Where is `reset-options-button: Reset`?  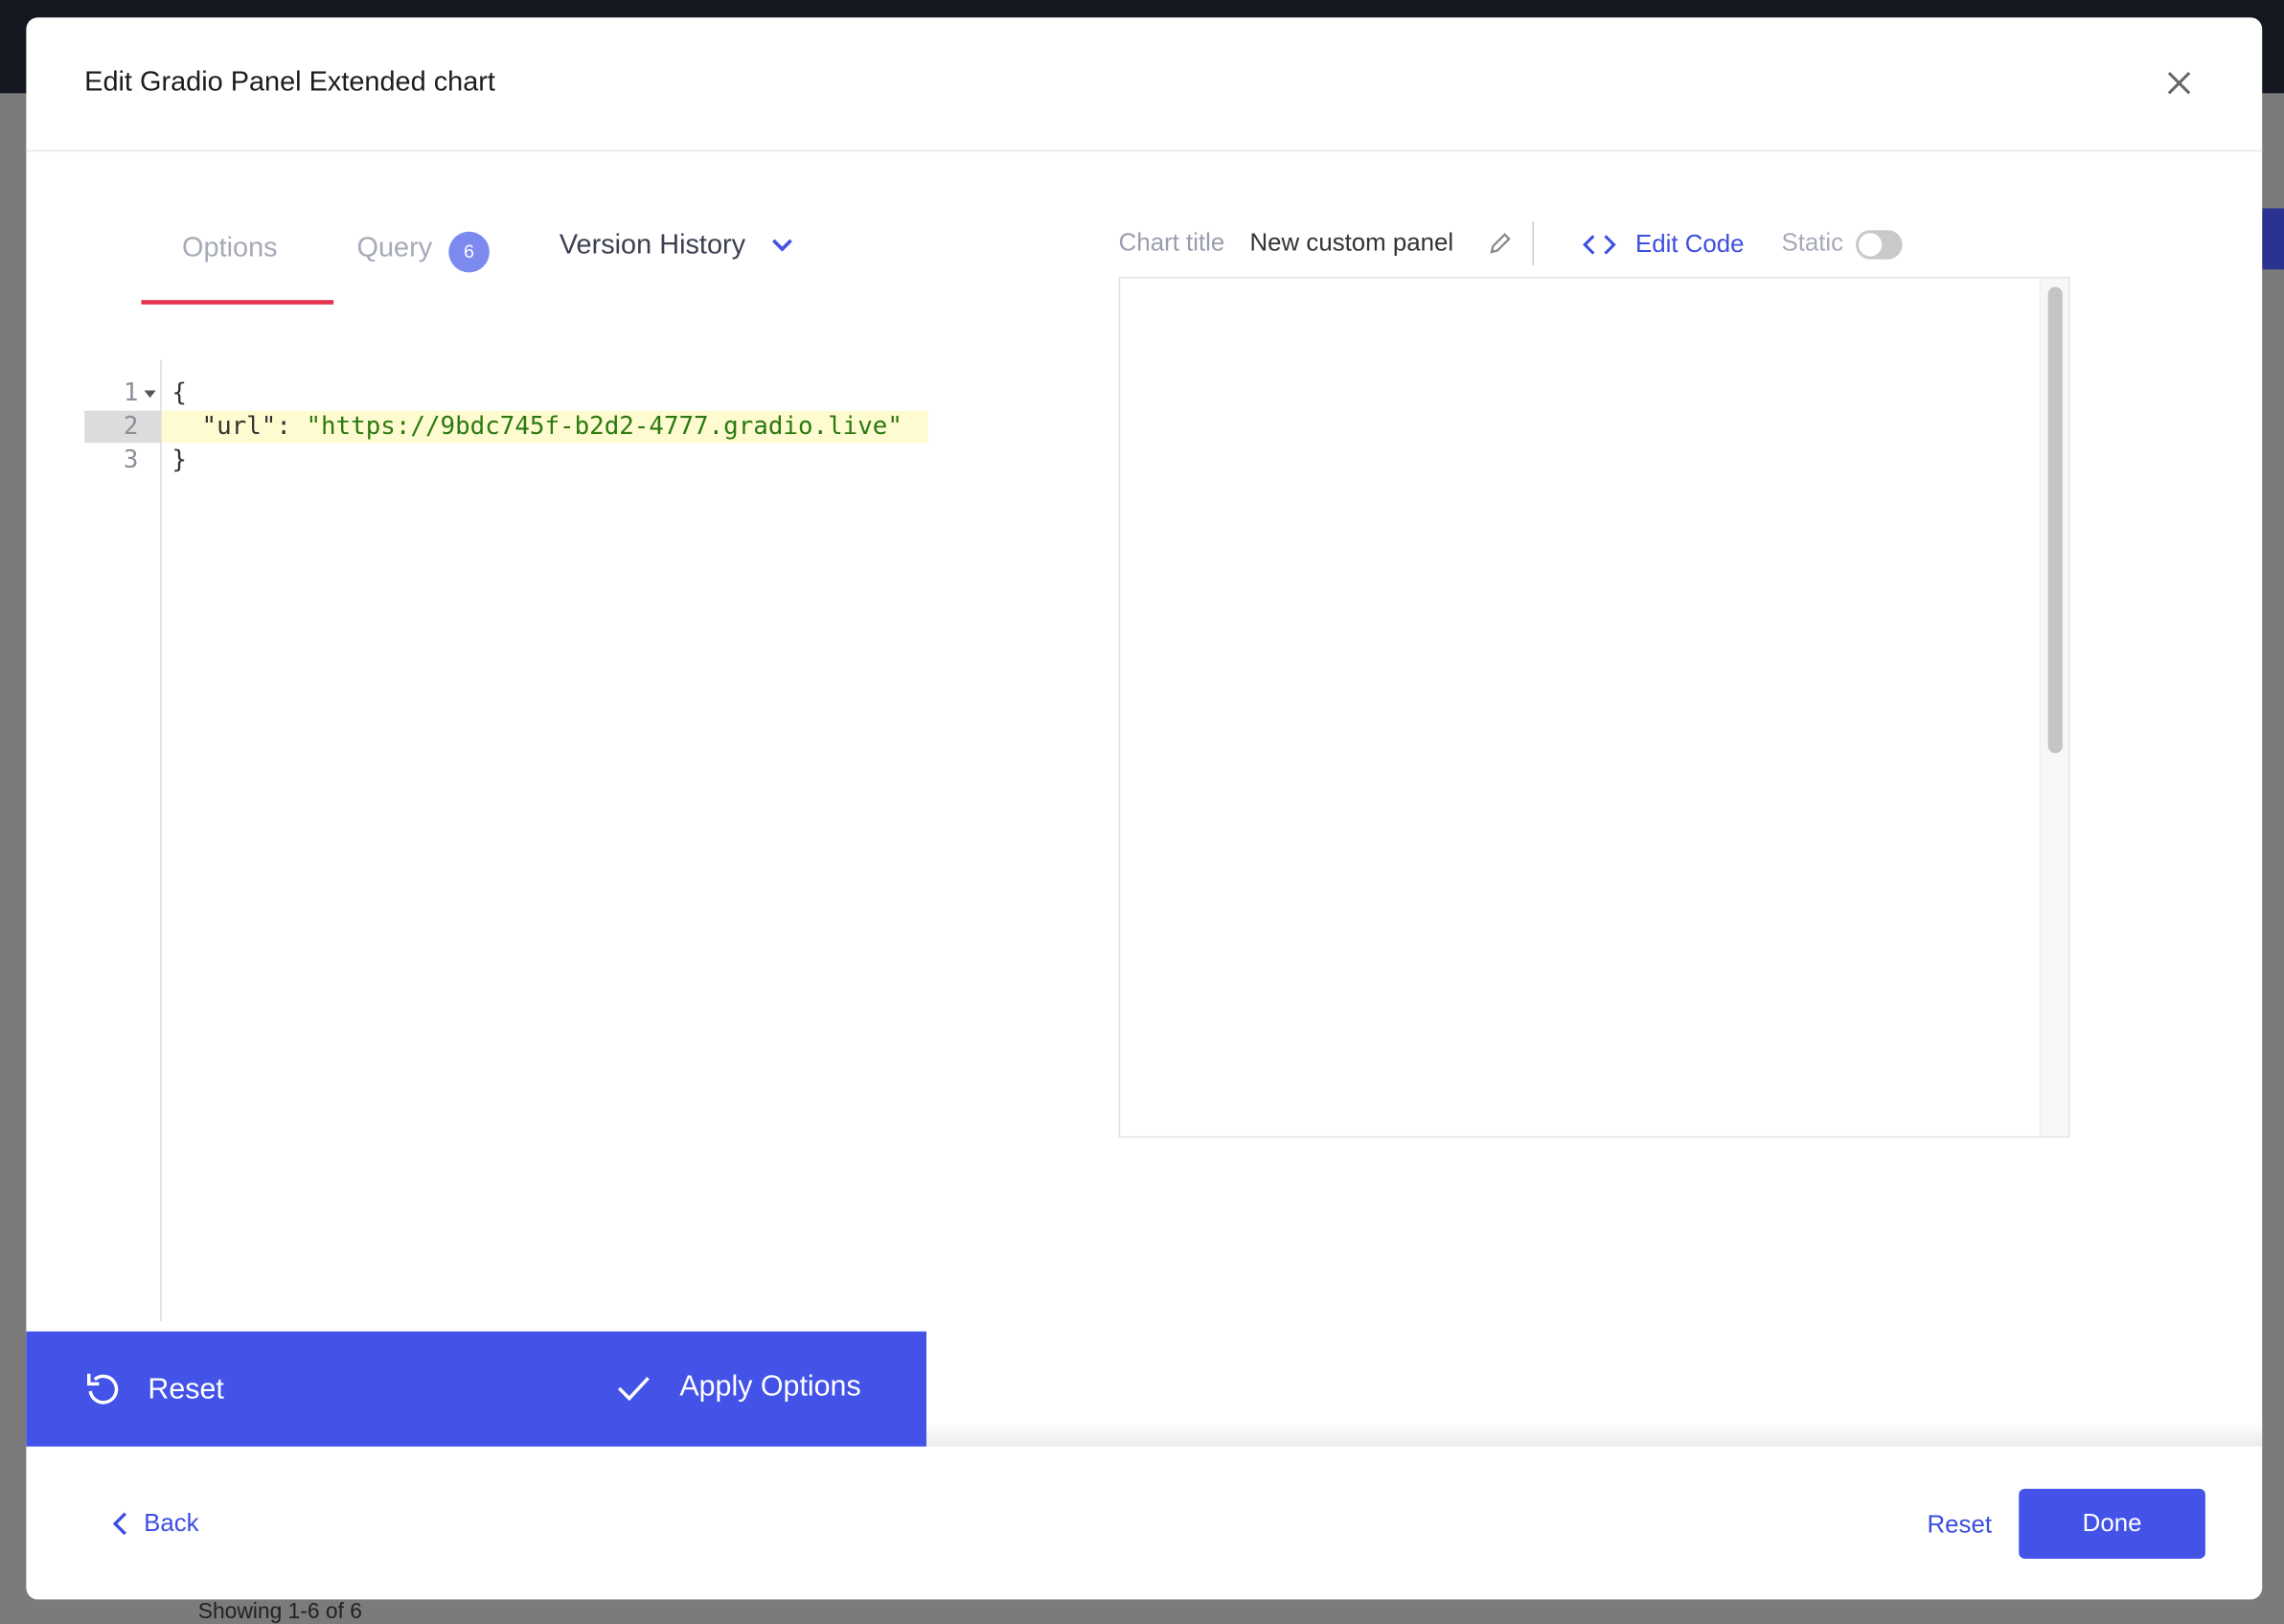 reset-options-button: Reset is located at coordinates (154, 1390).